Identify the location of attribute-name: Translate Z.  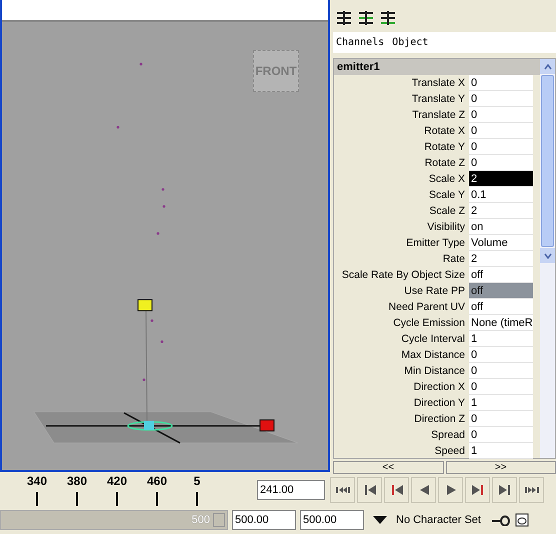
(401, 115).